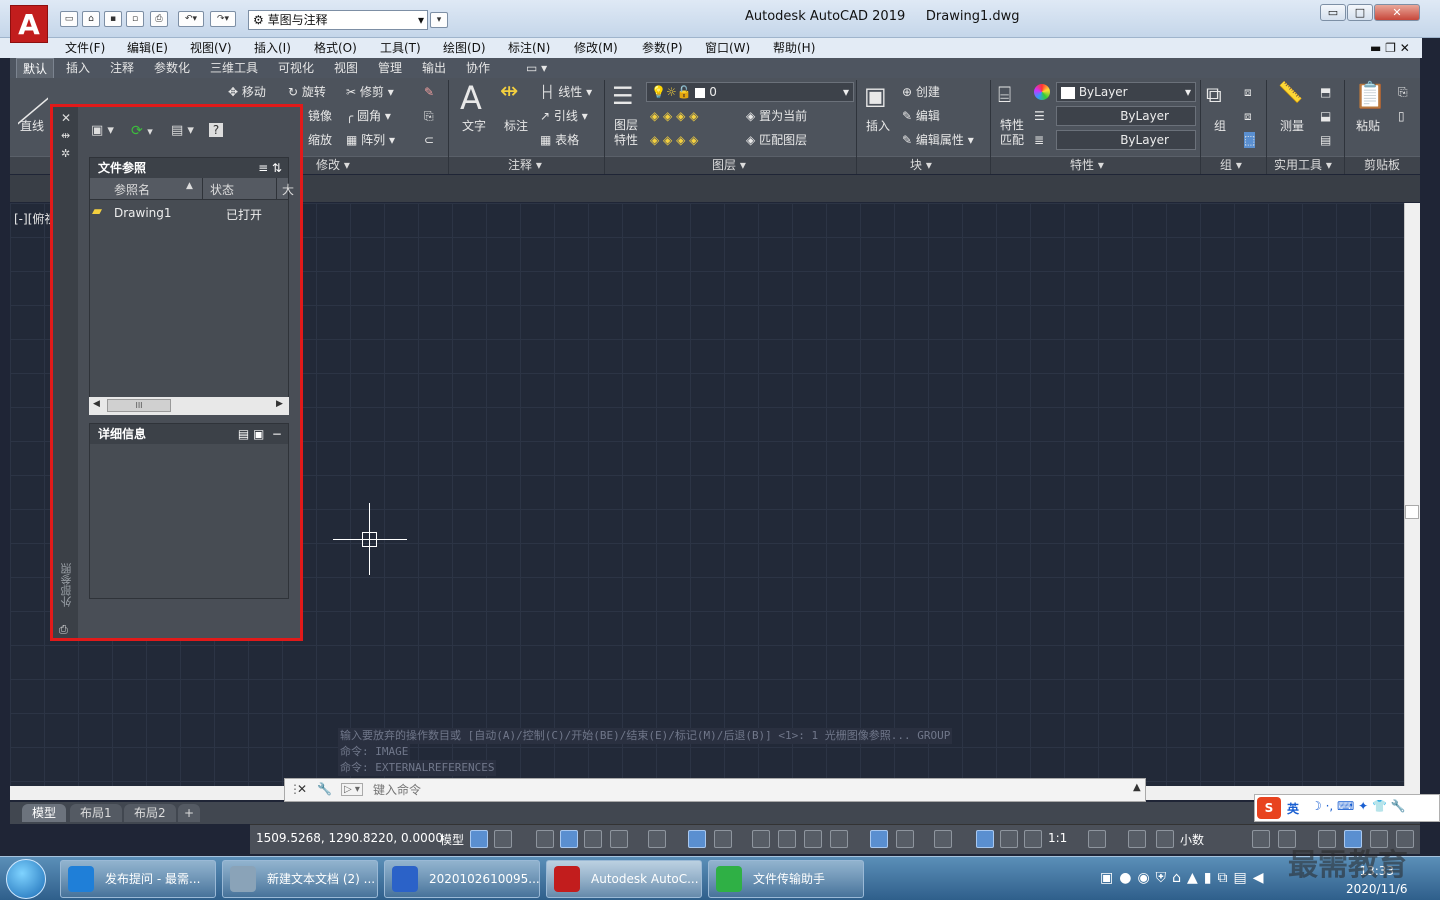 Image resolution: width=1440 pixels, height=900 pixels. Describe the element at coordinates (985, 839) in the screenshot. I see `annotation-visibility-icon` at that location.